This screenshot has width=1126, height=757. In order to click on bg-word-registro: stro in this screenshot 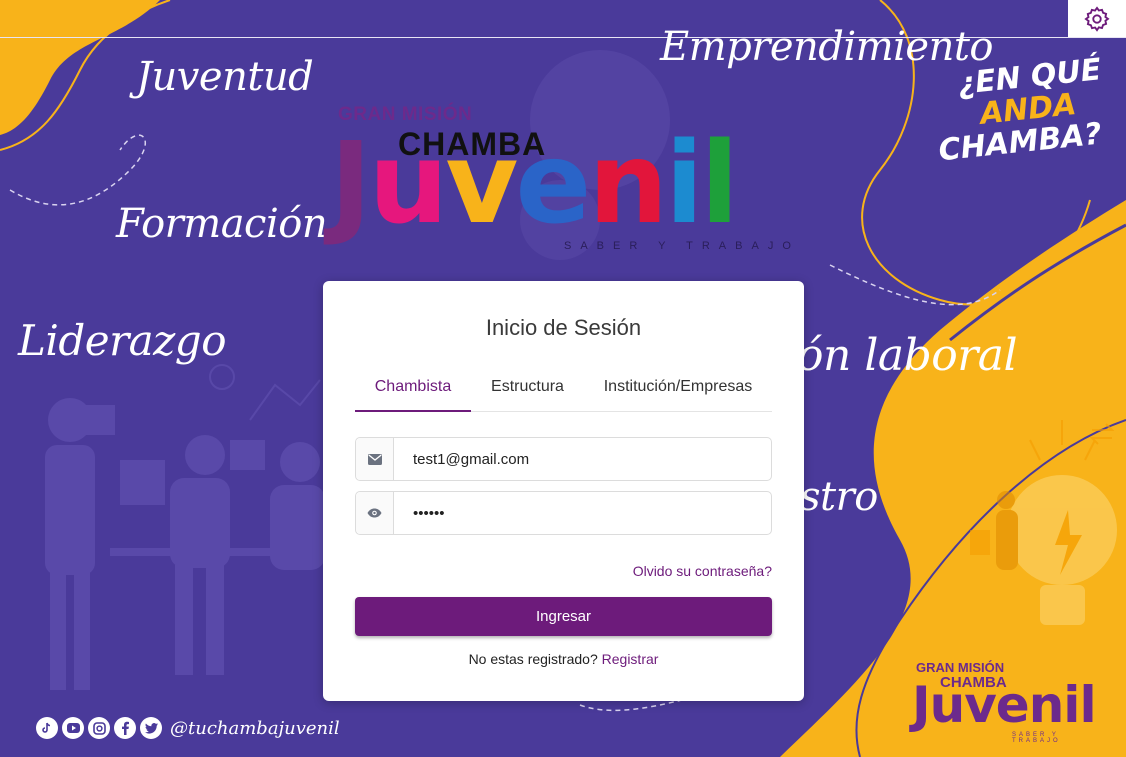, I will do `click(839, 497)`.